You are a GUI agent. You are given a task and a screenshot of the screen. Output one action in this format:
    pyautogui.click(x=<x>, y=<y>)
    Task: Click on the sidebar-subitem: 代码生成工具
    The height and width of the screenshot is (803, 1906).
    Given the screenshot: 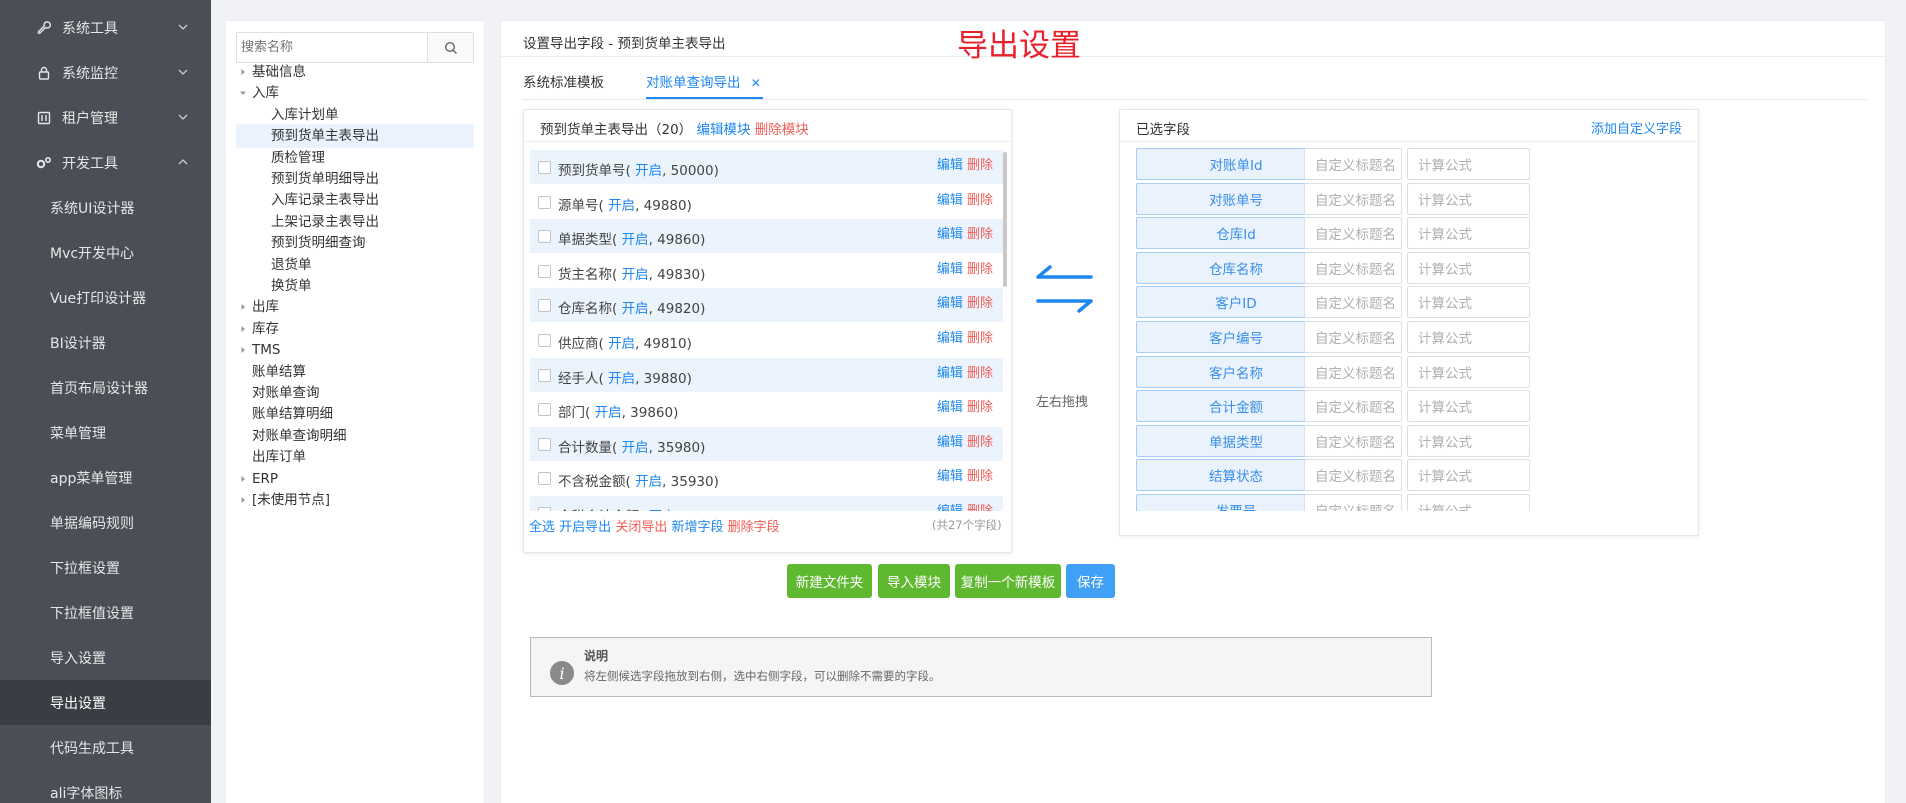 What is the action you would take?
    pyautogui.click(x=105, y=747)
    